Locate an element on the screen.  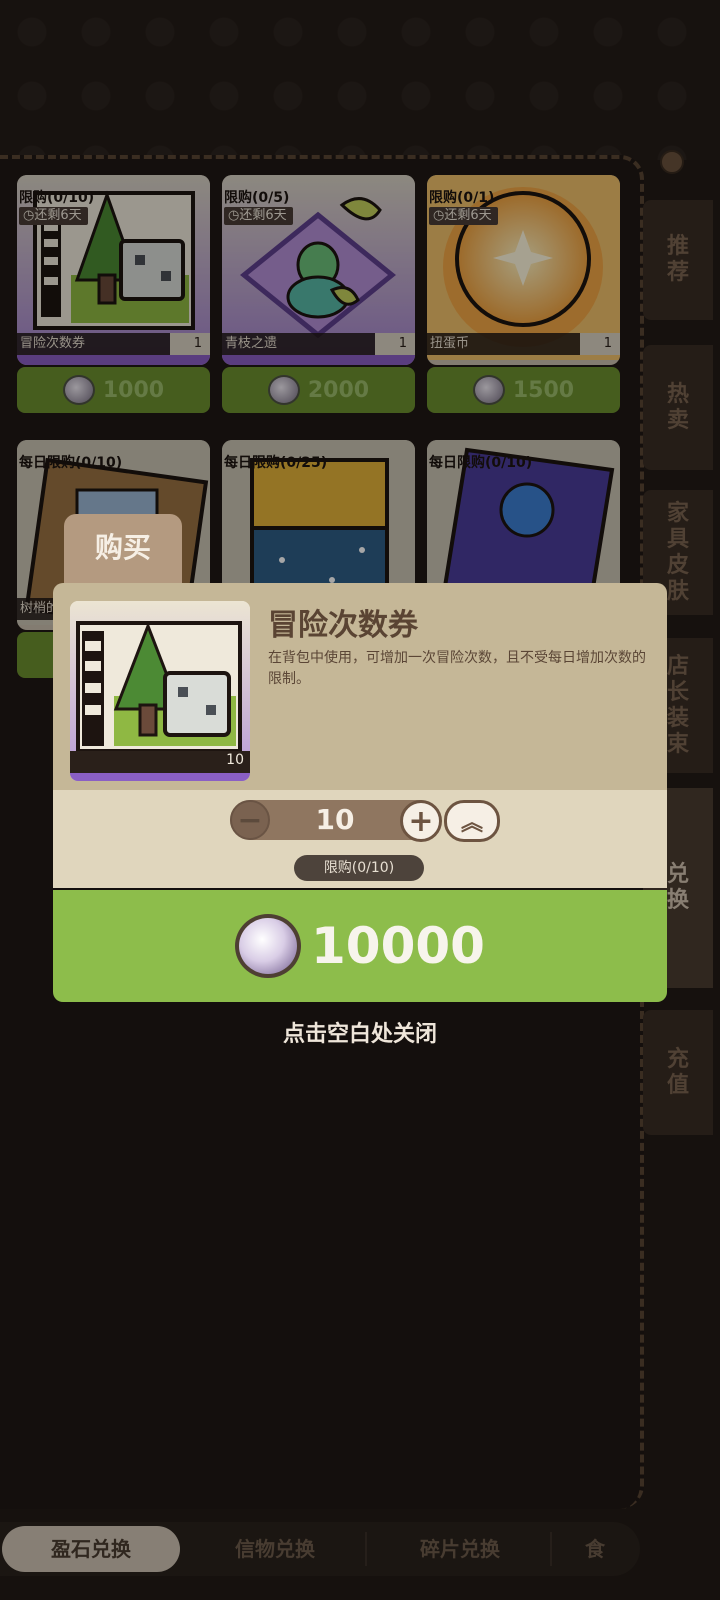
minus-icon: − is located at coordinates (250, 820).